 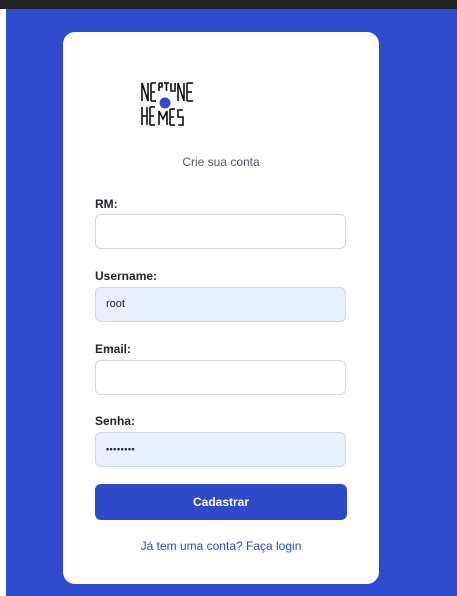 What do you see at coordinates (228, 4) in the screenshot?
I see `window-top-bar` at bounding box center [228, 4].